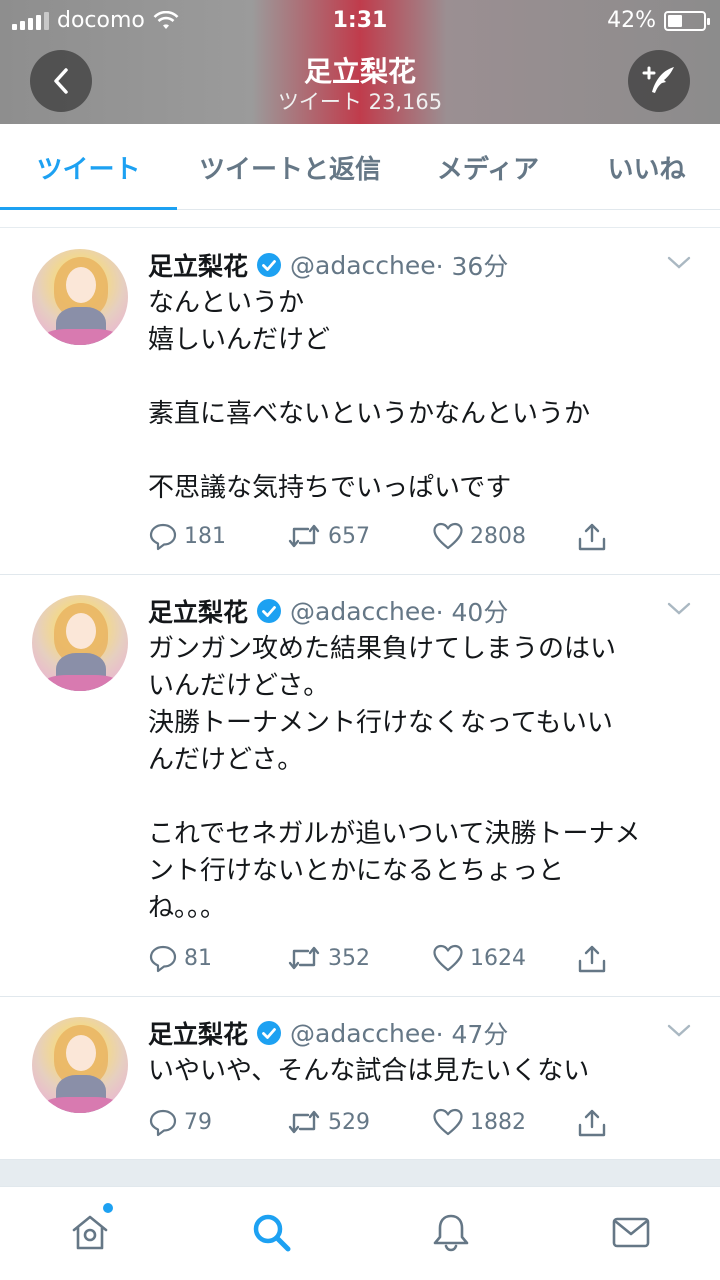 Image resolution: width=720 pixels, height=1280 pixels. I want to click on tab-likes: いいね, so click(646, 167).